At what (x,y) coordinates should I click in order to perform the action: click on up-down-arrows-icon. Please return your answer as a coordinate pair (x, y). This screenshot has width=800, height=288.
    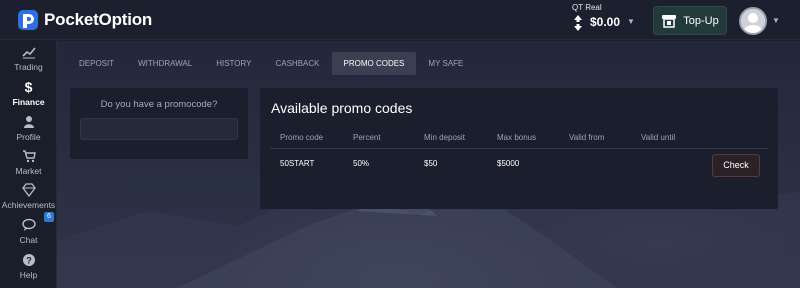
    Looking at the image, I should click on (578, 23).